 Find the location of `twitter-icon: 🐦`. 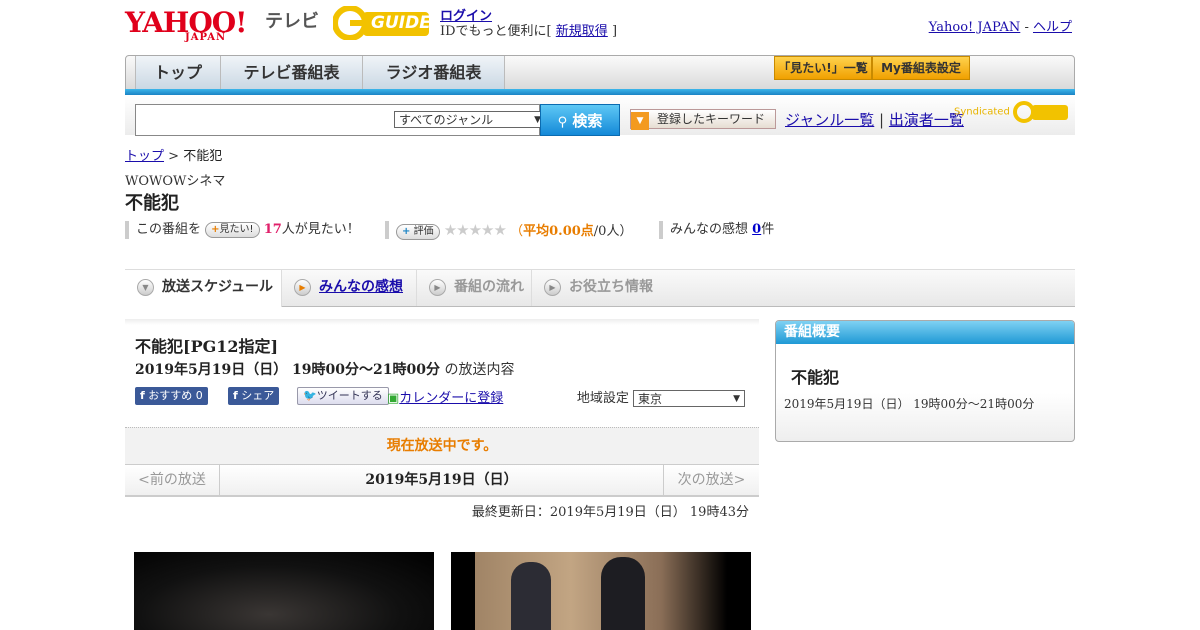

twitter-icon: 🐦 is located at coordinates (310, 395).